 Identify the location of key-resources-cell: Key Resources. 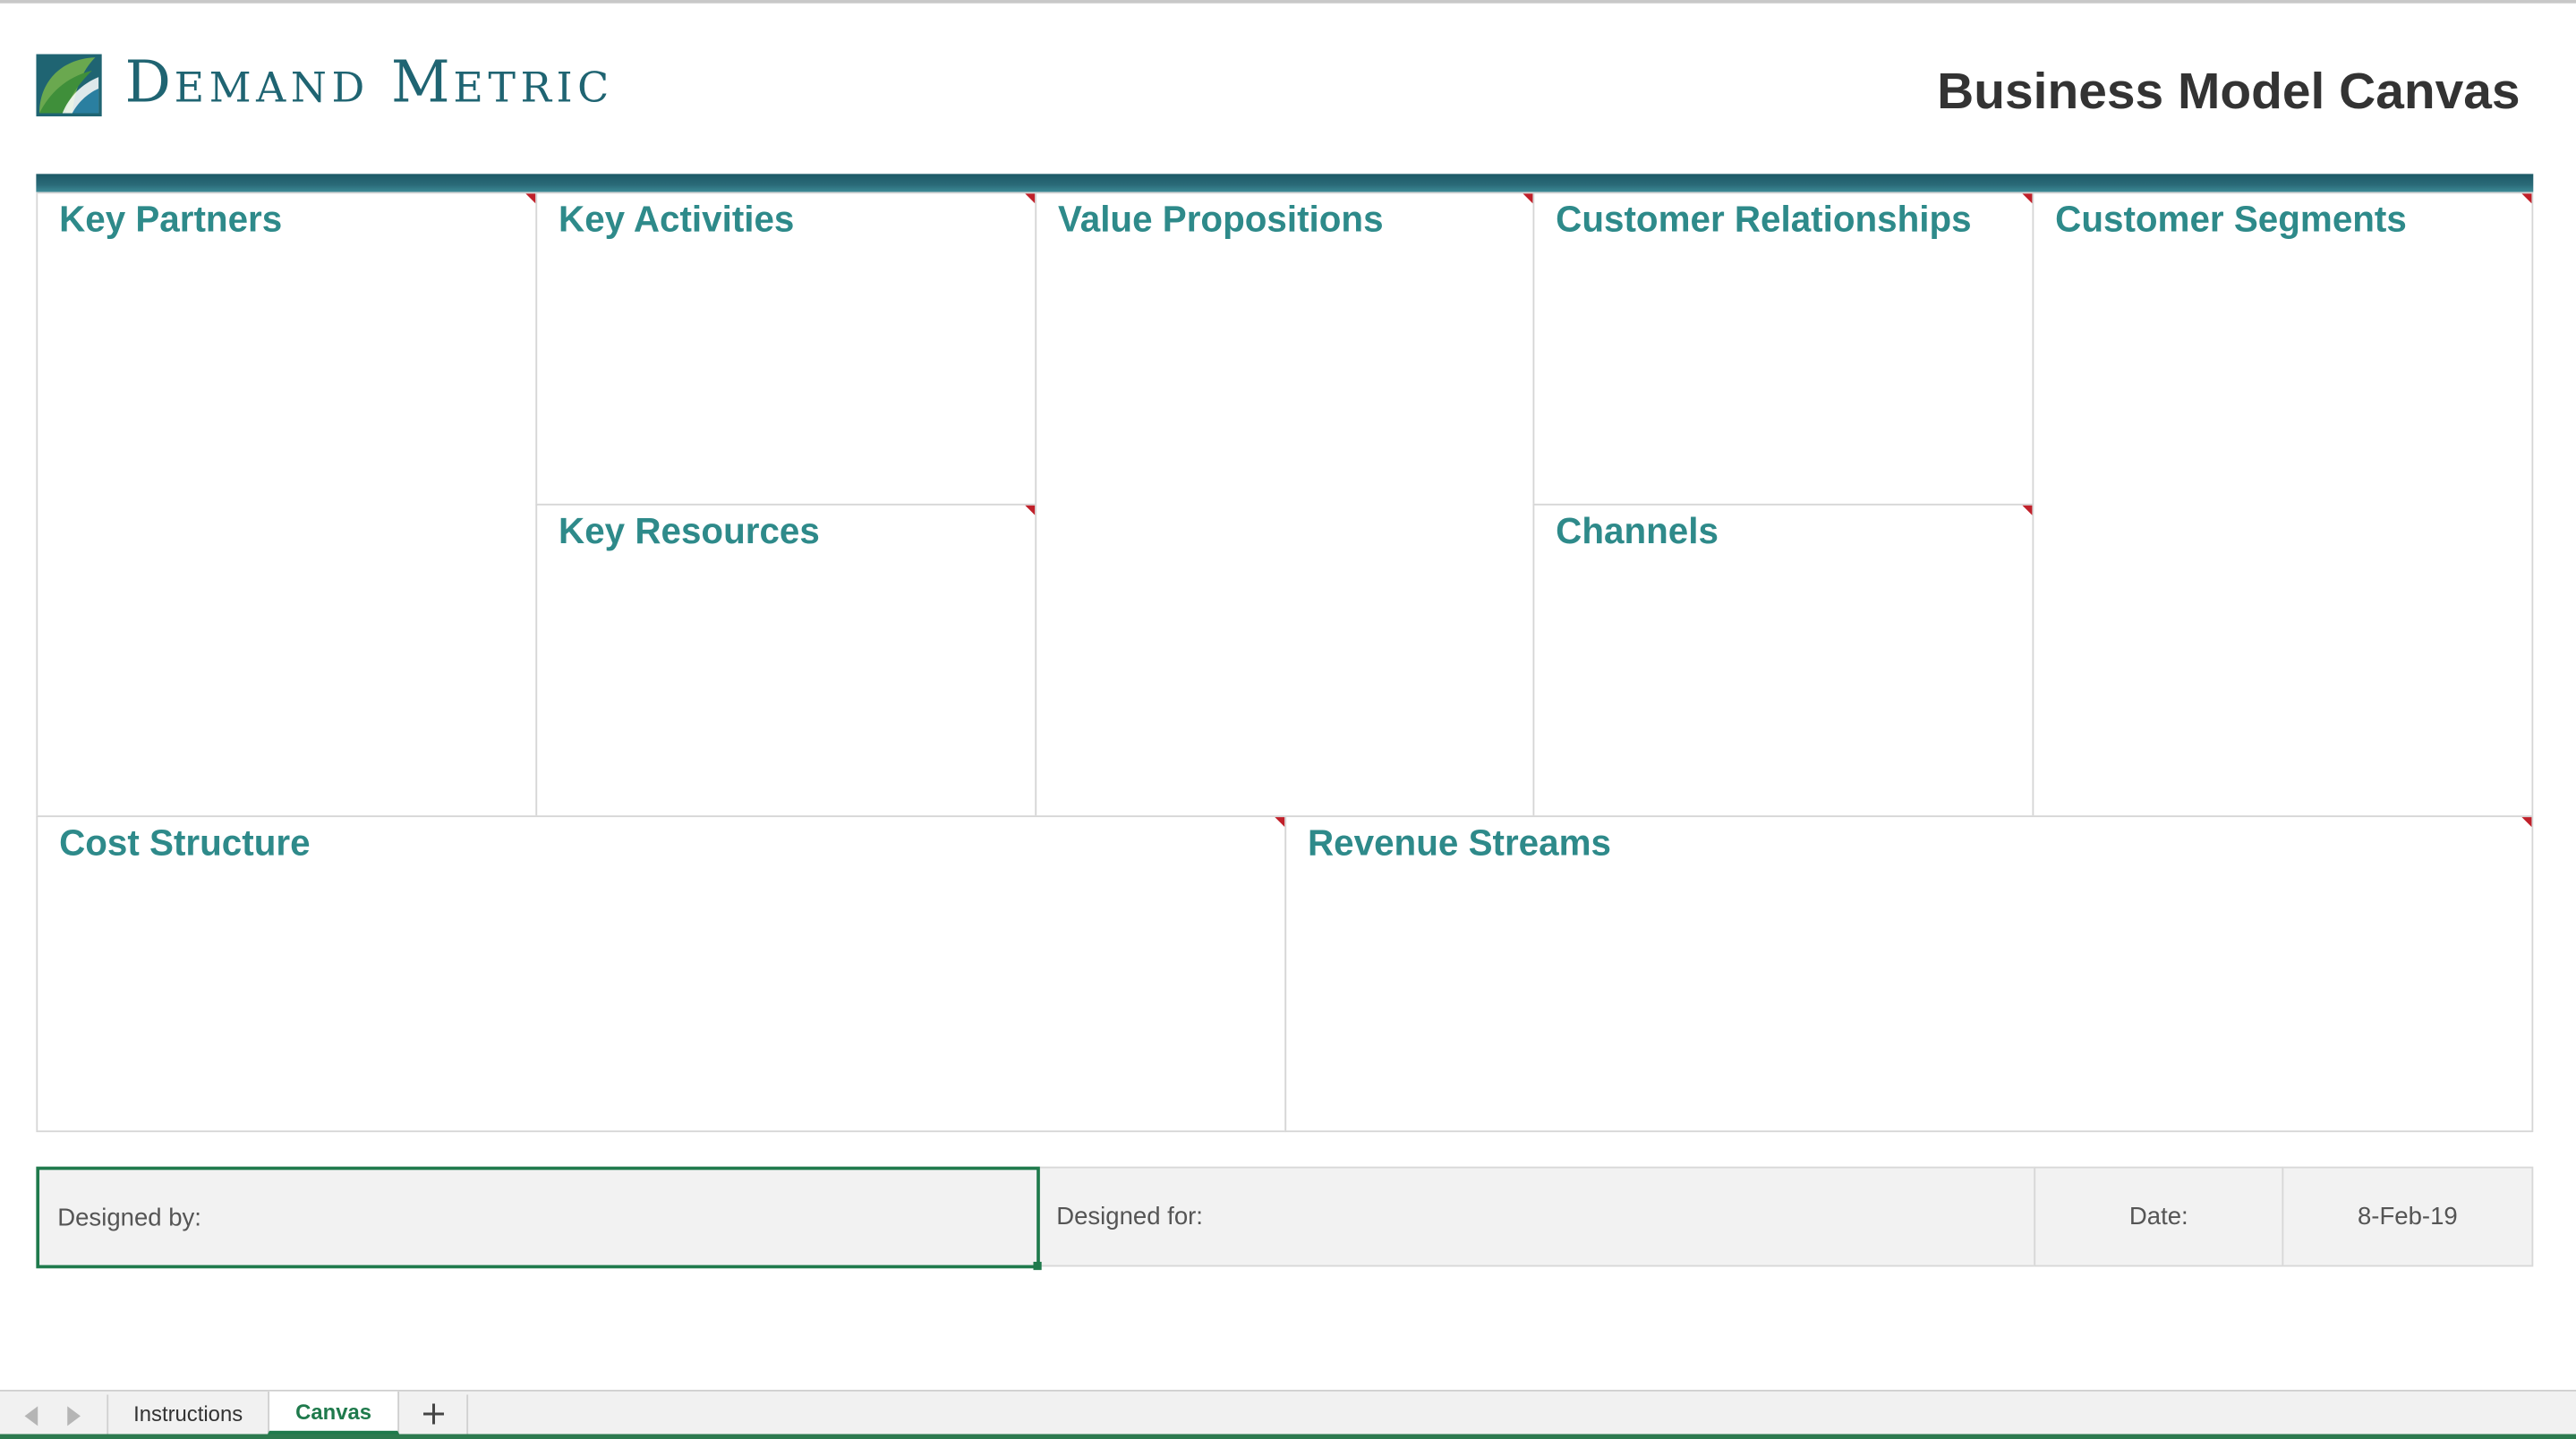
(786, 660).